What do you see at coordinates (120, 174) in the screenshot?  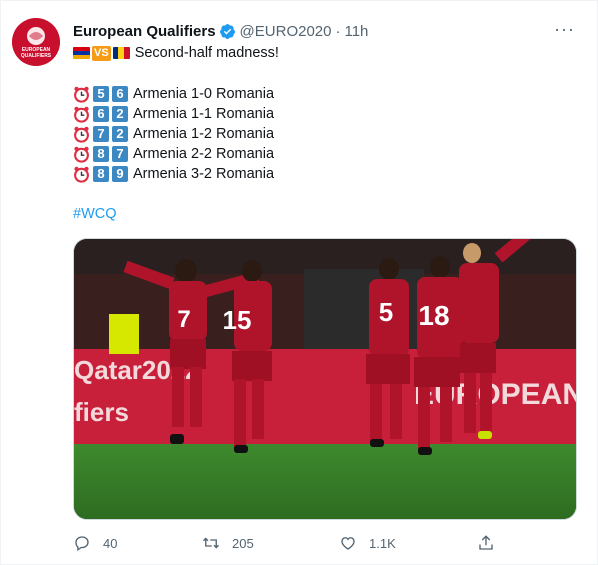 I see `minute-digit-ones: 9` at bounding box center [120, 174].